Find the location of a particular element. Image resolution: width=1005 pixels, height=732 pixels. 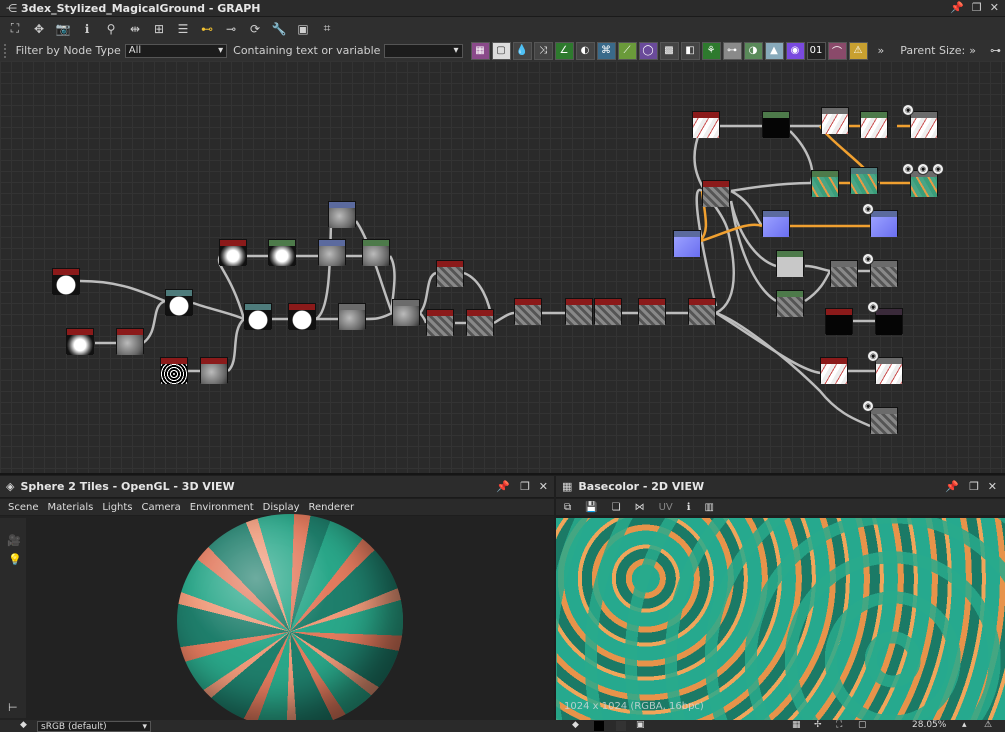

hierarchy-icon: ⊢ is located at coordinates (13, 707).